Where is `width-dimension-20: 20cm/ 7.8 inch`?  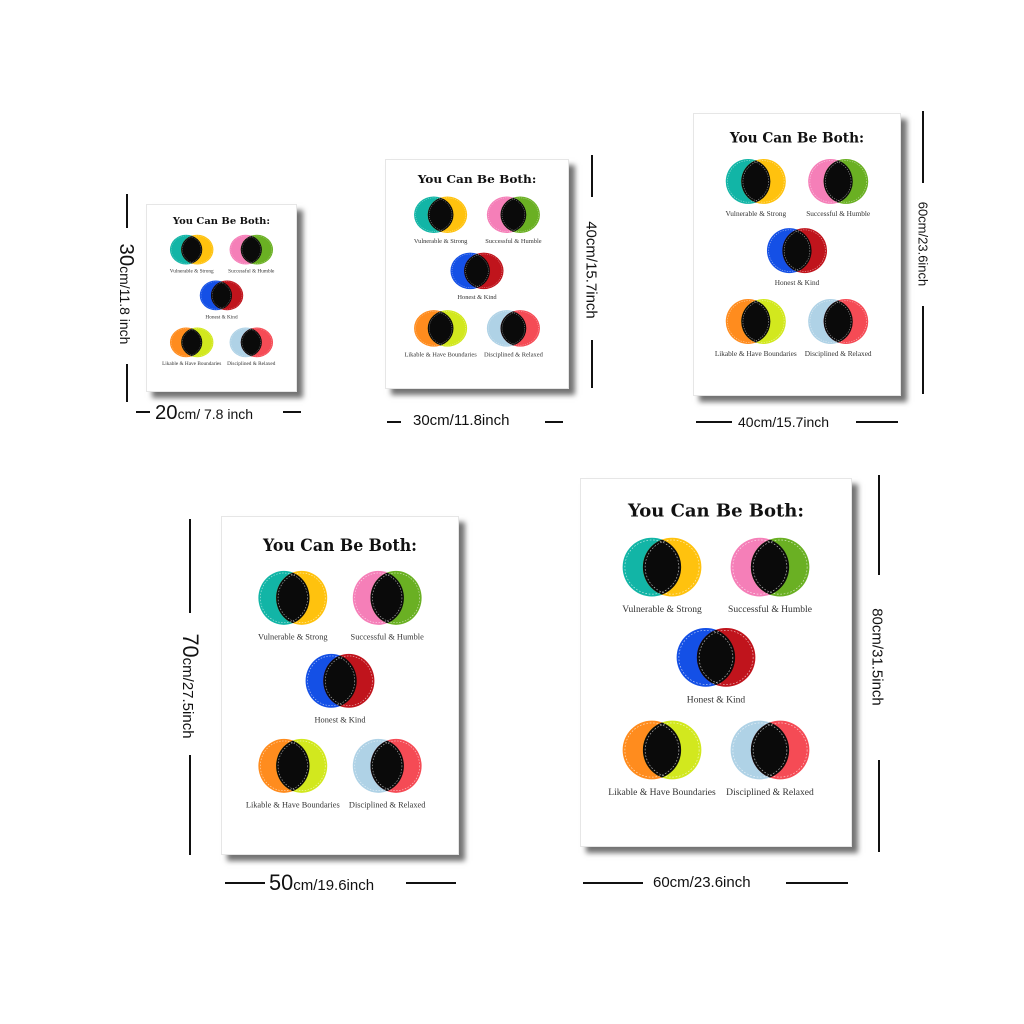
width-dimension-20: 20cm/ 7.8 inch is located at coordinates (204, 413).